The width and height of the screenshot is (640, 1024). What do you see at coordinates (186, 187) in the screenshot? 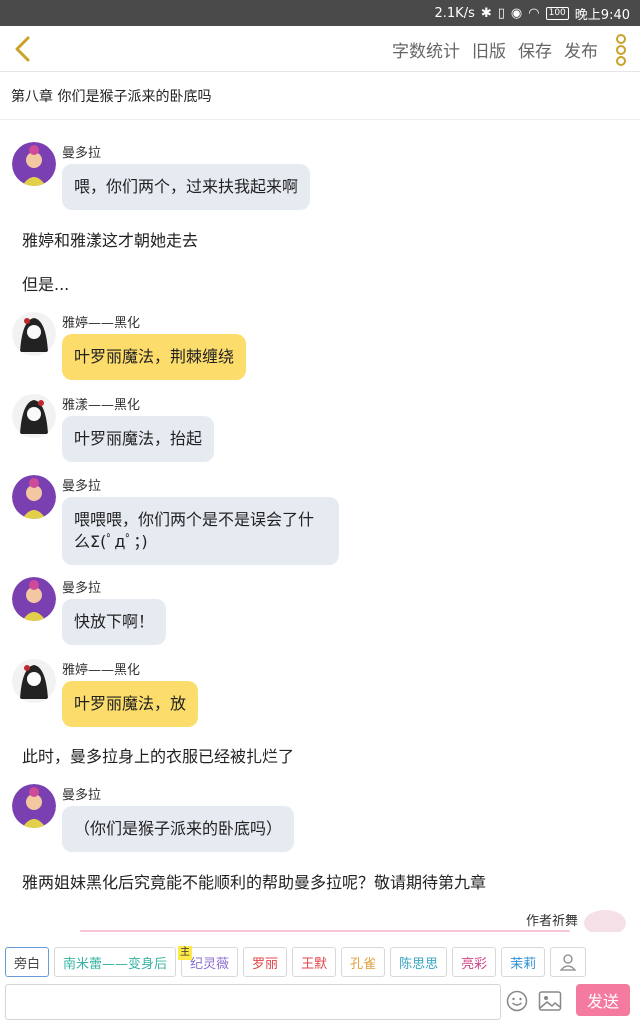
I see `message-bubble: 喂，你们两个，过来扶我起来啊` at bounding box center [186, 187].